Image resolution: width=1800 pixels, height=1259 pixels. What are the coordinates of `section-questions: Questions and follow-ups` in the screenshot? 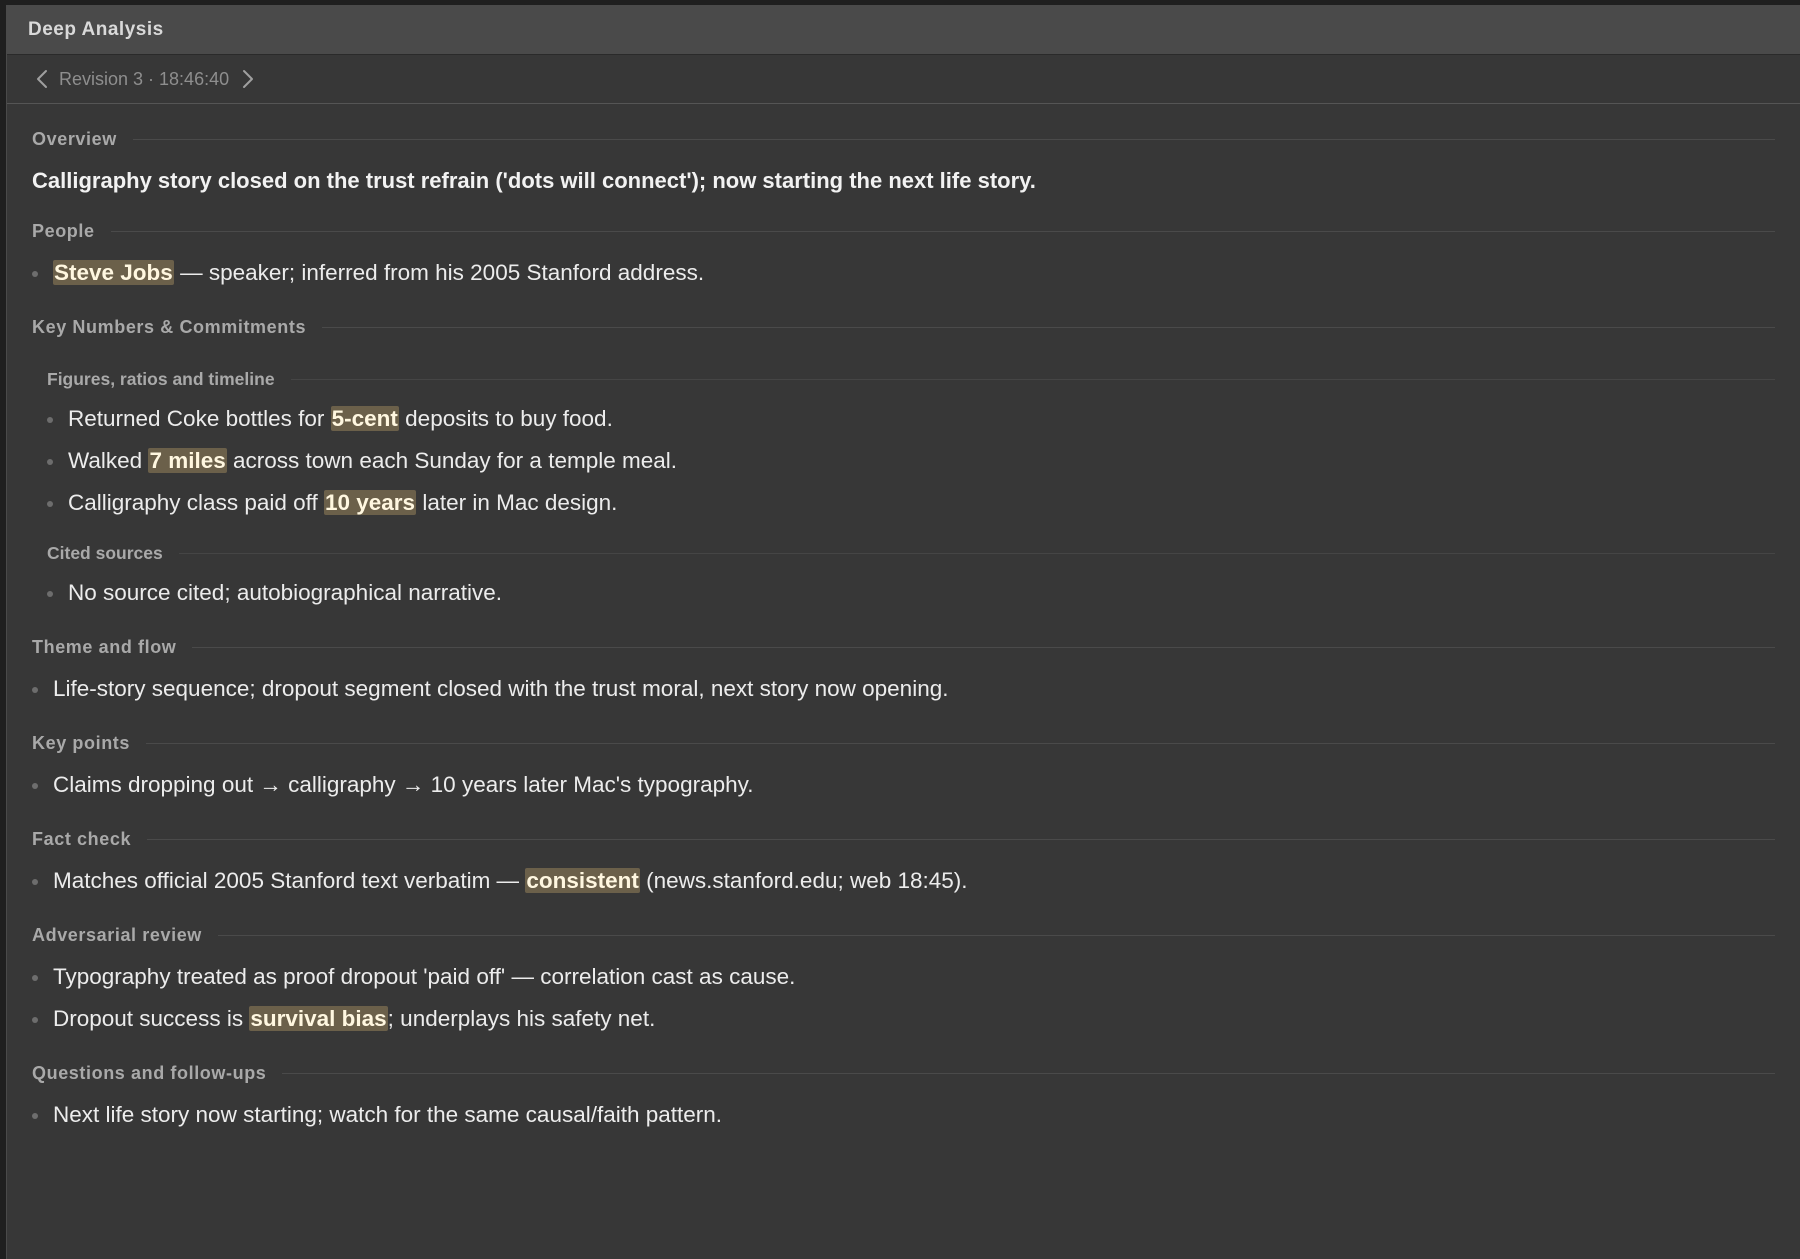 It's located at (903, 1073).